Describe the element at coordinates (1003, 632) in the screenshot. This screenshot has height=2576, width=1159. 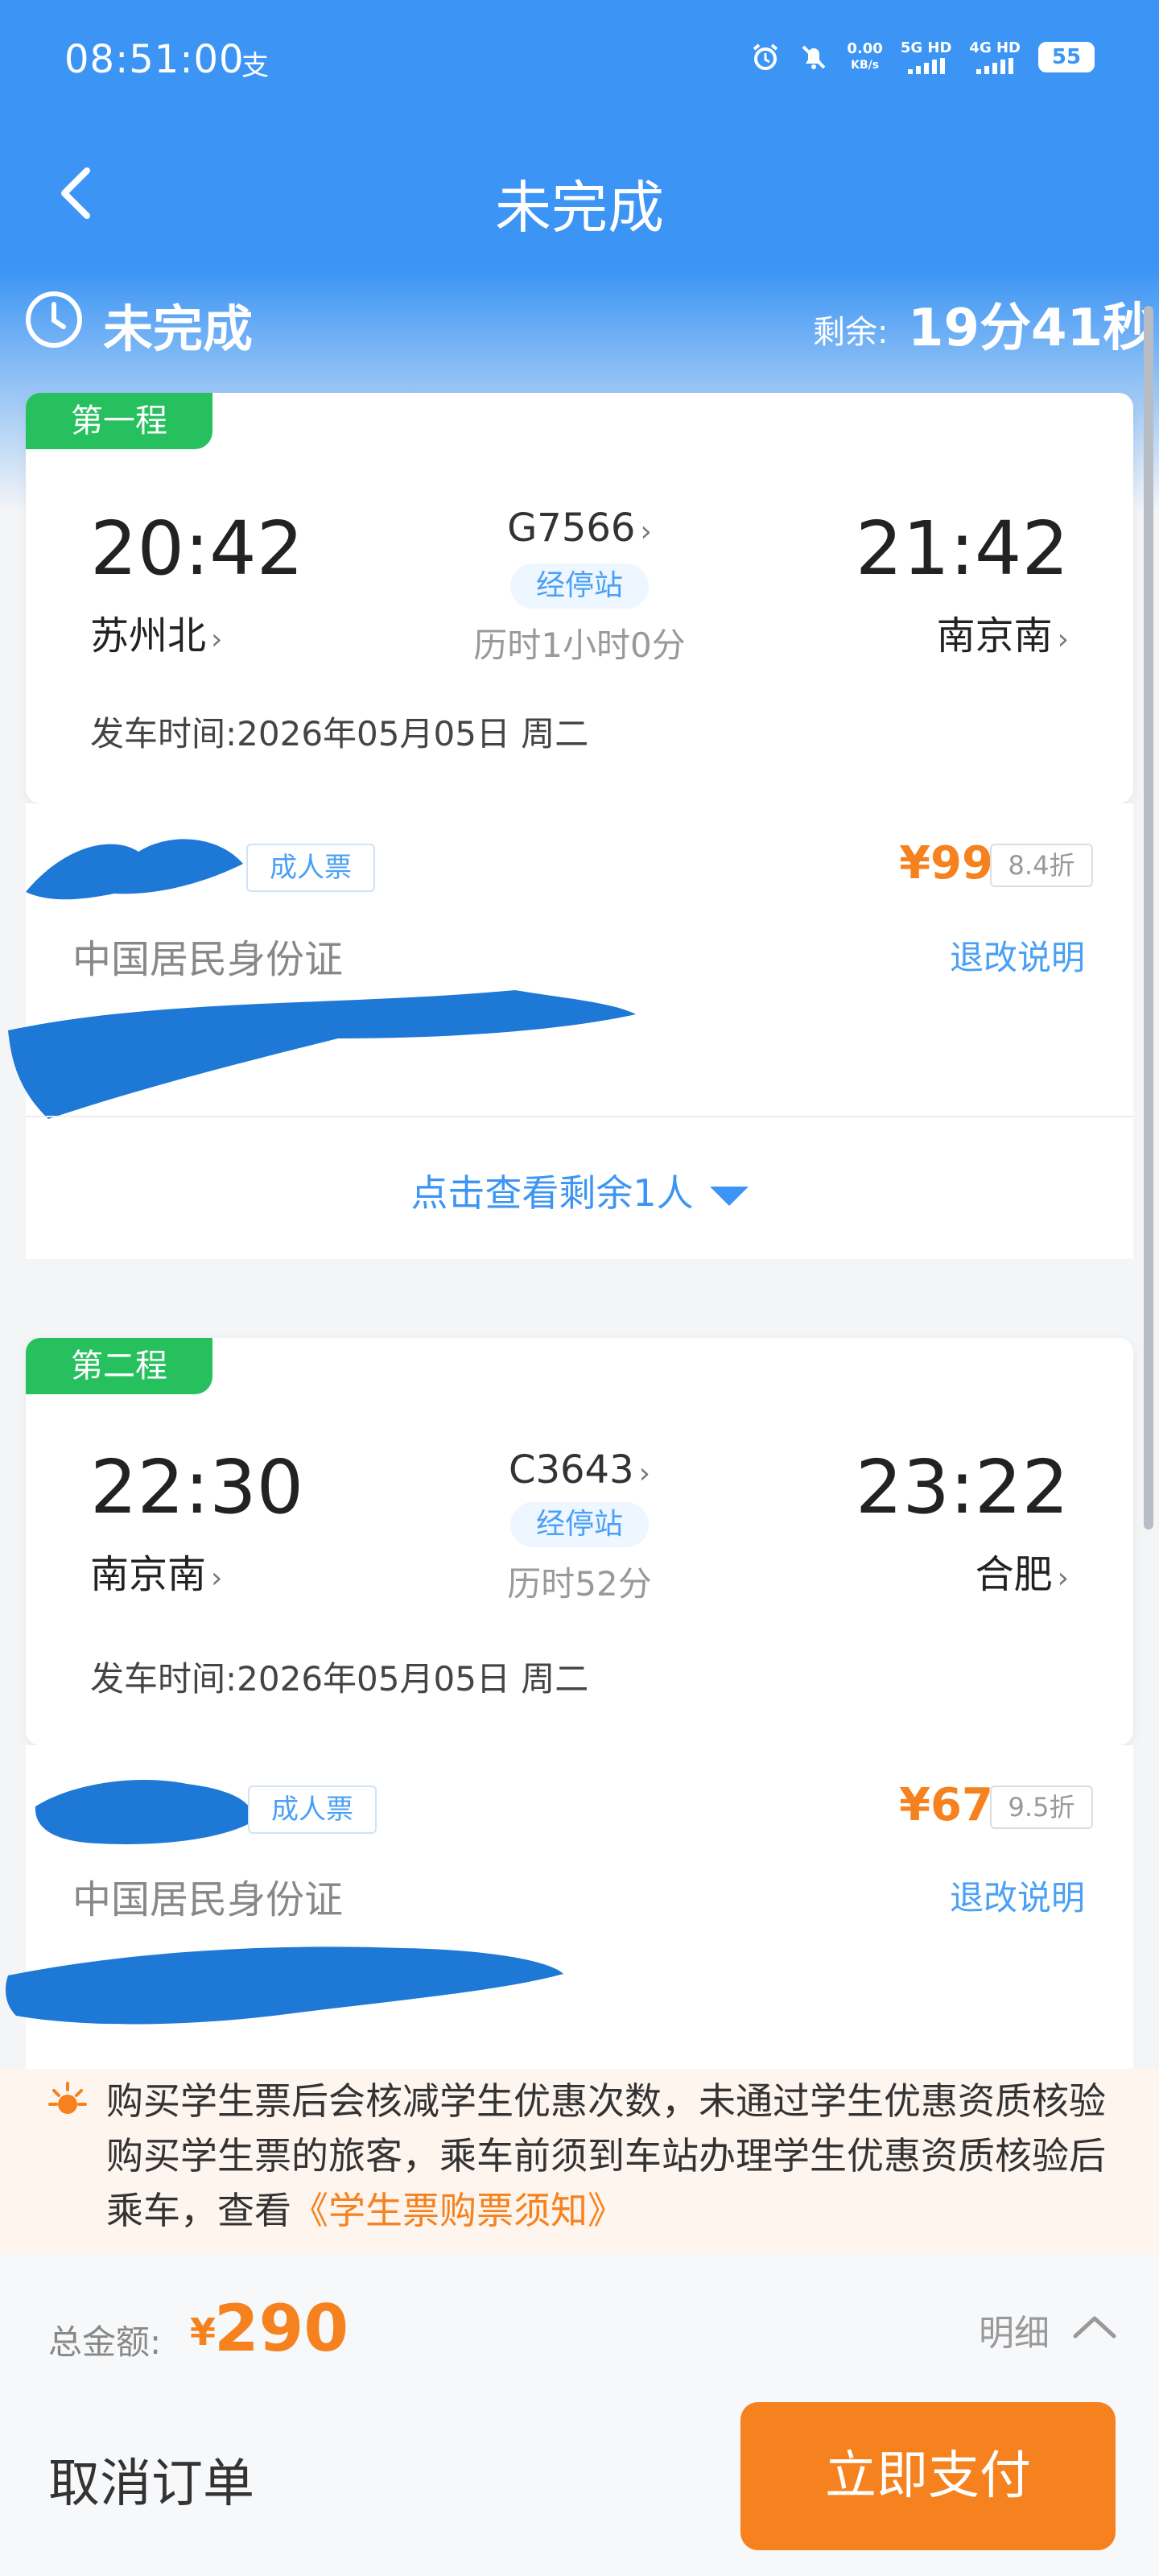
I see `arrival-station: 南京南 ›` at that location.